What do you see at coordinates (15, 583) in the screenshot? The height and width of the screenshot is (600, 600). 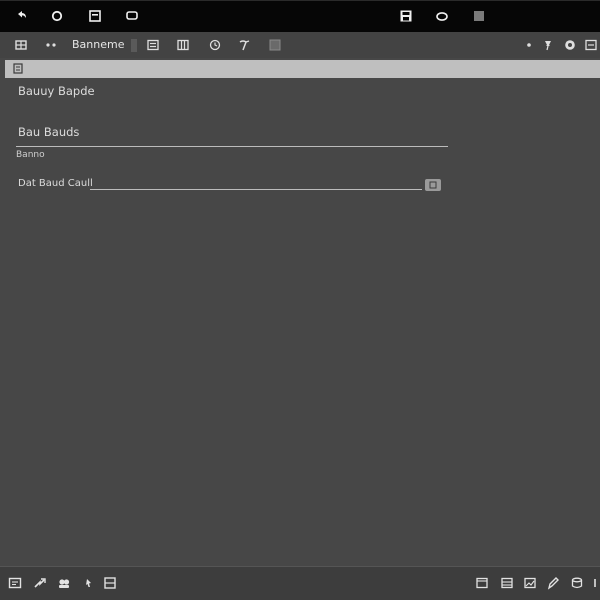 I see `comment-icon` at bounding box center [15, 583].